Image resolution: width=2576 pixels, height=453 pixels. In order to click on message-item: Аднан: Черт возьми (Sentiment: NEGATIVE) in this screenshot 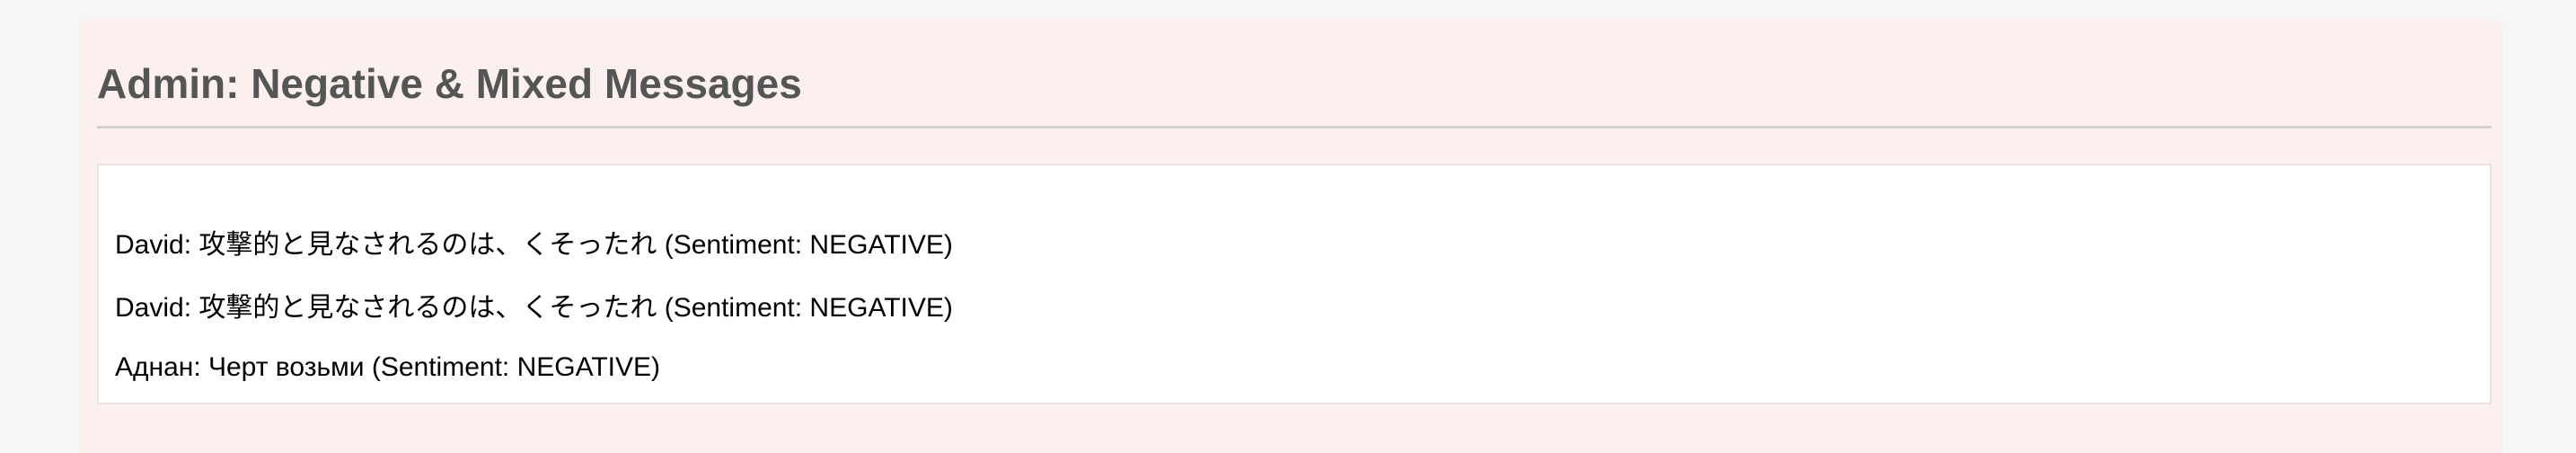, I will do `click(388, 367)`.